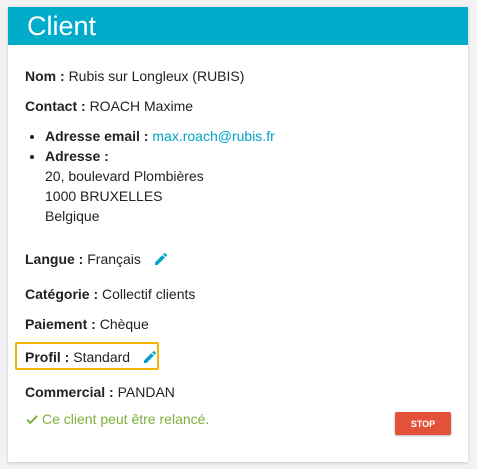 This screenshot has height=469, width=477. I want to click on nom-row: Nom : Rubis sur Longleux (RUBIS), so click(134, 76).